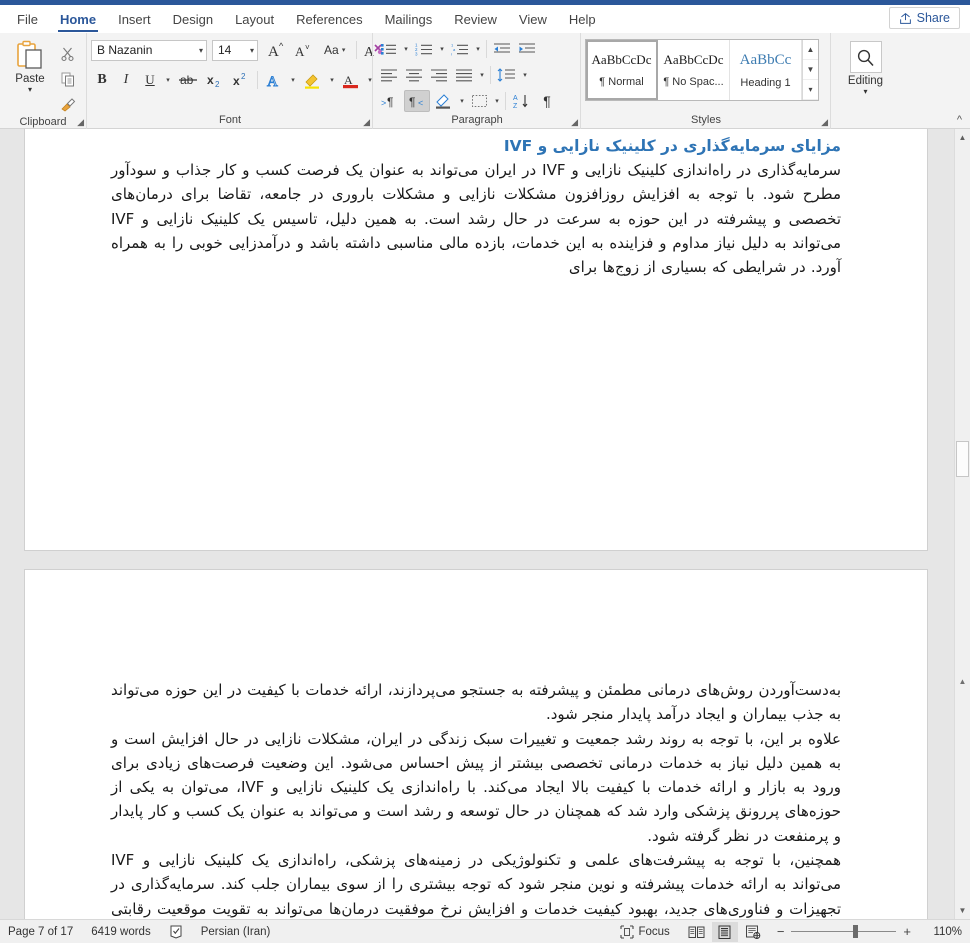 The width and height of the screenshot is (970, 943). I want to click on change-case-button: Aa ▾, so click(336, 50).